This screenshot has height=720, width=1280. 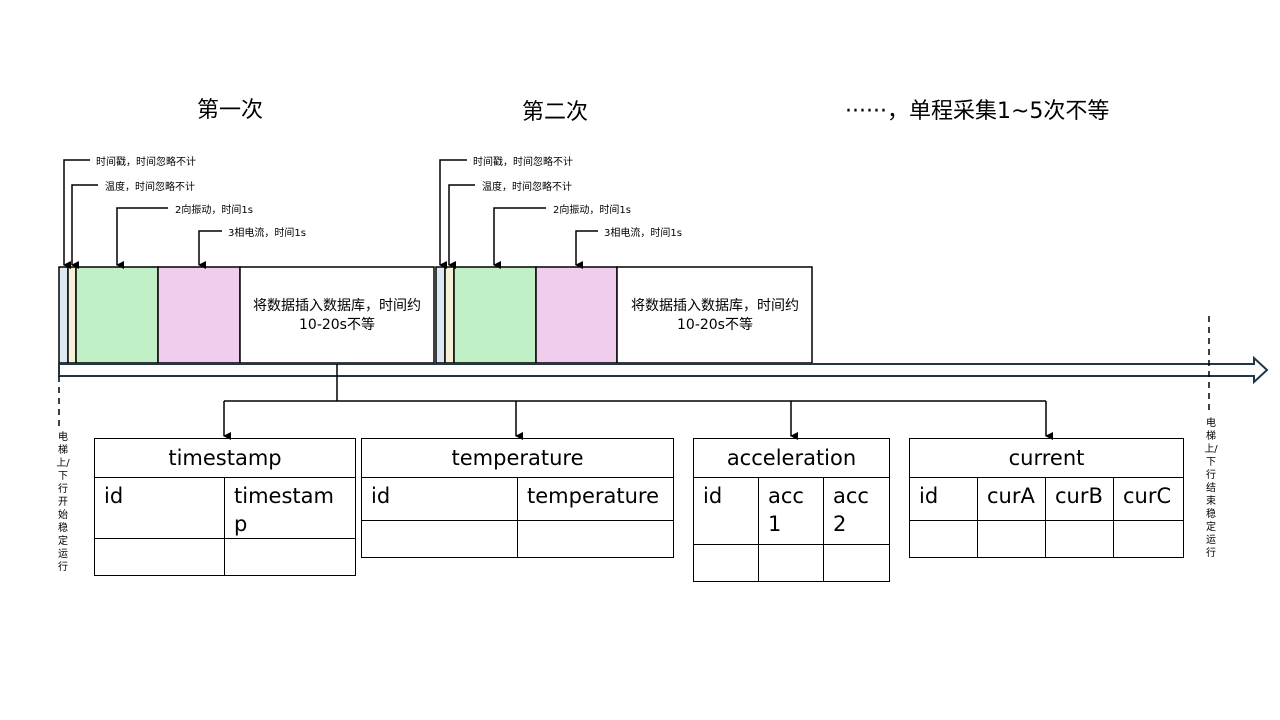 What do you see at coordinates (225, 458) in the screenshot?
I see `table-name: timestamp` at bounding box center [225, 458].